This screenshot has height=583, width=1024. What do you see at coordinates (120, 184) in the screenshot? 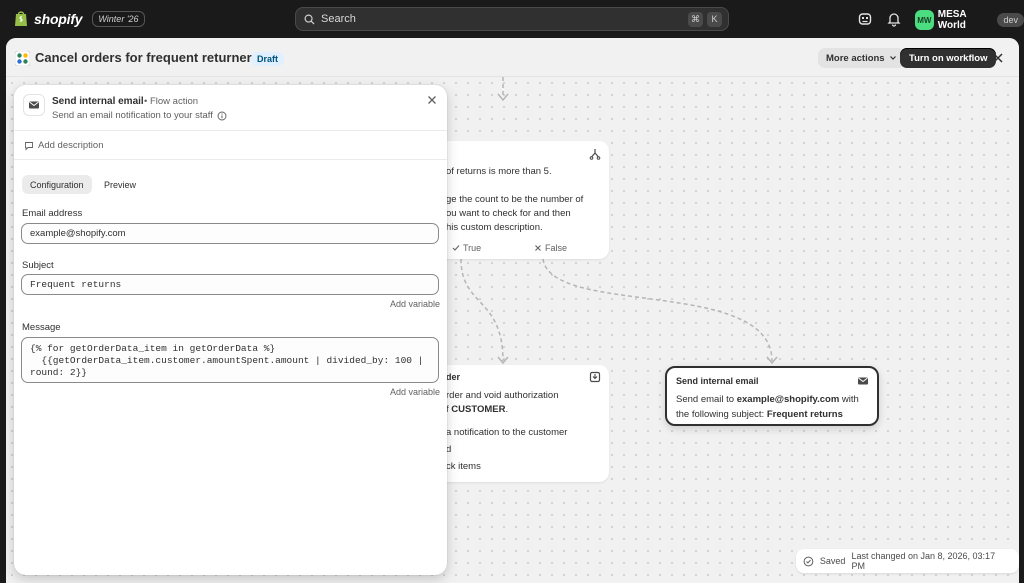
I see `tab-preview: Preview` at bounding box center [120, 184].